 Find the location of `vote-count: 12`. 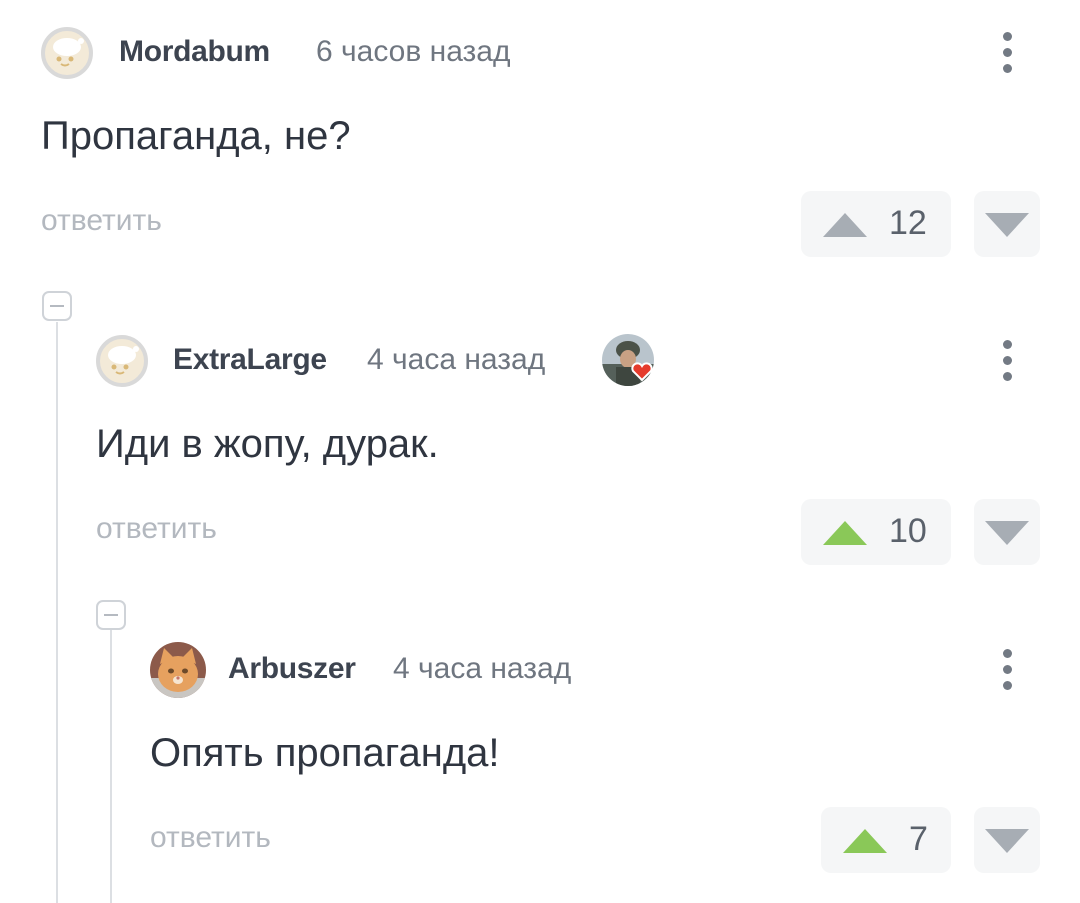

vote-count: 12 is located at coordinates (908, 223).